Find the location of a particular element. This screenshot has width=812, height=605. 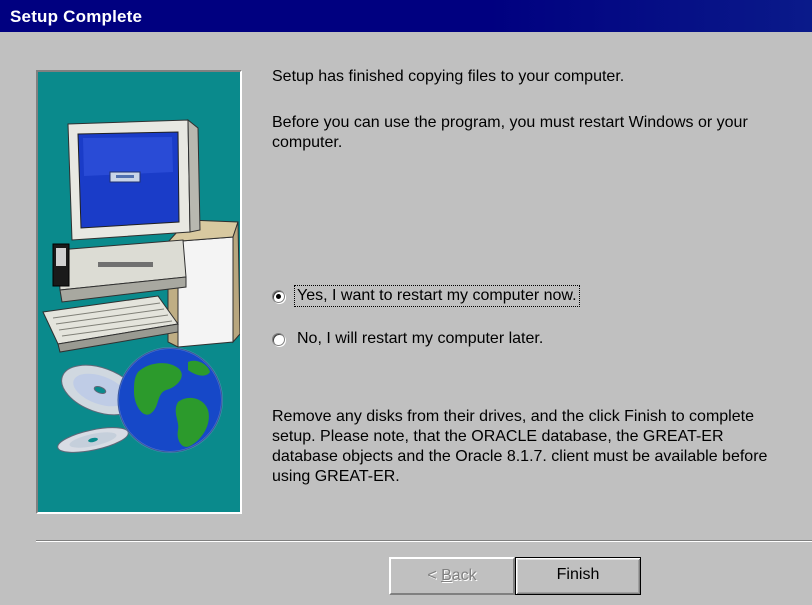

computer-box-cds-globe-illustration is located at coordinates (141, 285).